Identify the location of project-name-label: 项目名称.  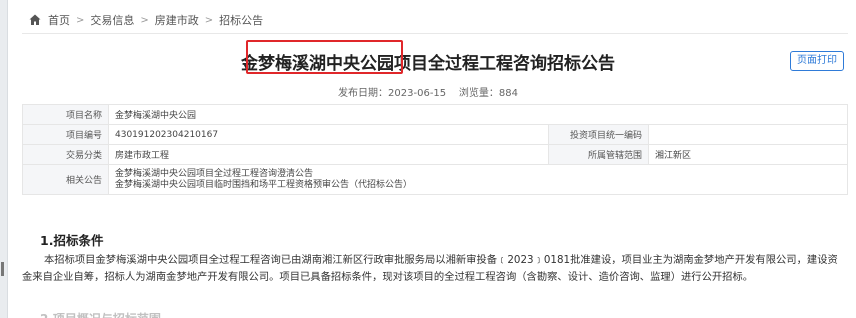
(65, 114).